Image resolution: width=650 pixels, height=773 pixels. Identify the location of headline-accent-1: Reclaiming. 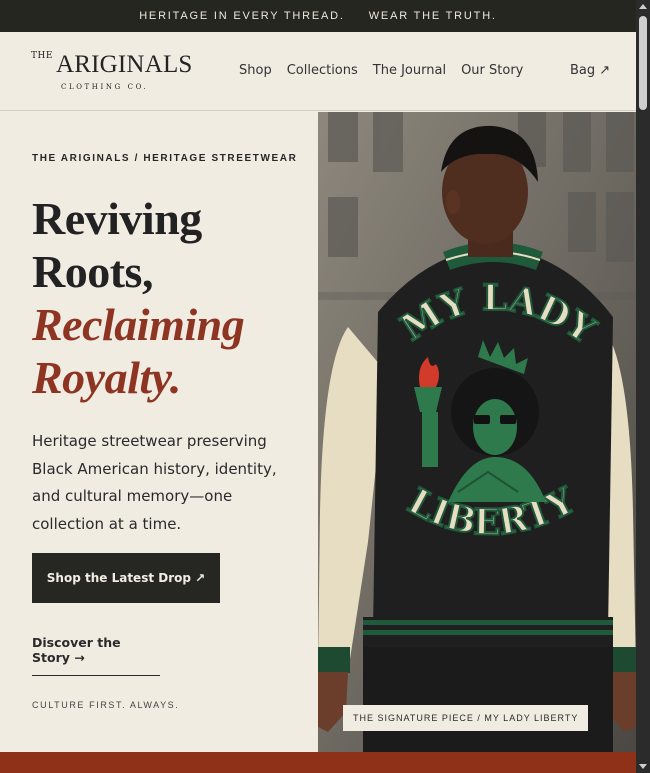
(138, 324).